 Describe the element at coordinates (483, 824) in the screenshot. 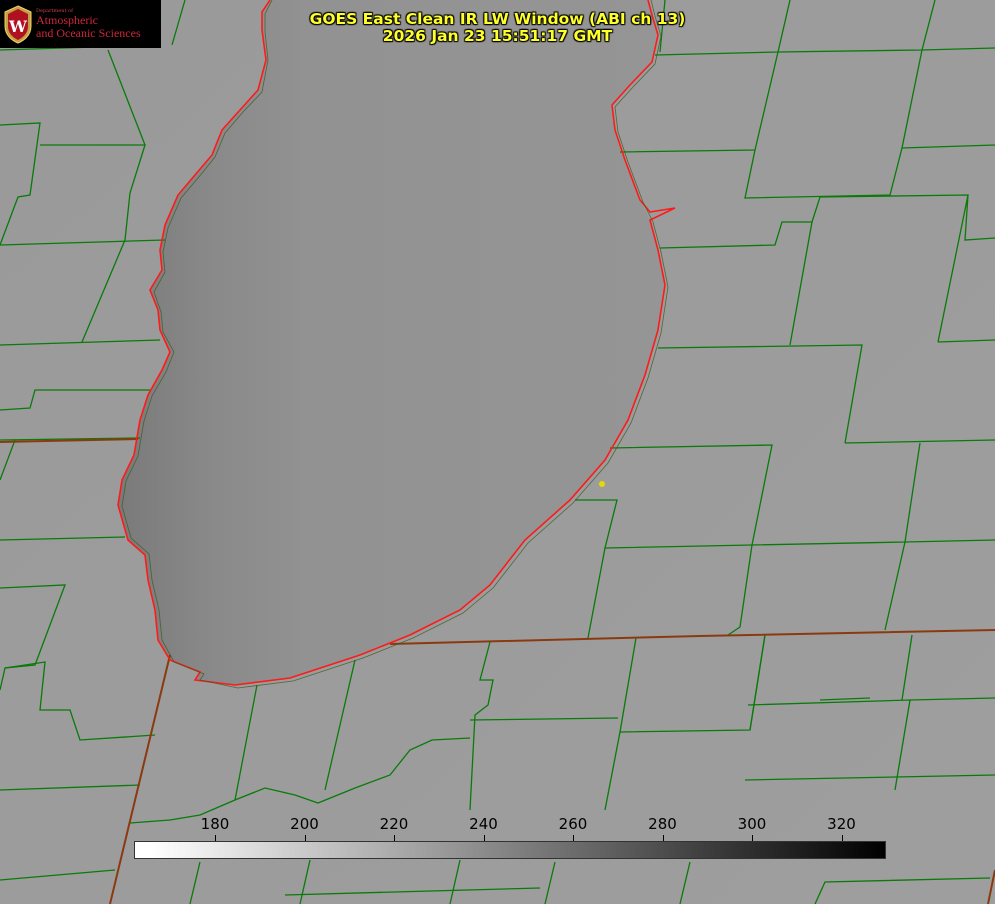

I see `colorbar-tick-label: 240` at that location.